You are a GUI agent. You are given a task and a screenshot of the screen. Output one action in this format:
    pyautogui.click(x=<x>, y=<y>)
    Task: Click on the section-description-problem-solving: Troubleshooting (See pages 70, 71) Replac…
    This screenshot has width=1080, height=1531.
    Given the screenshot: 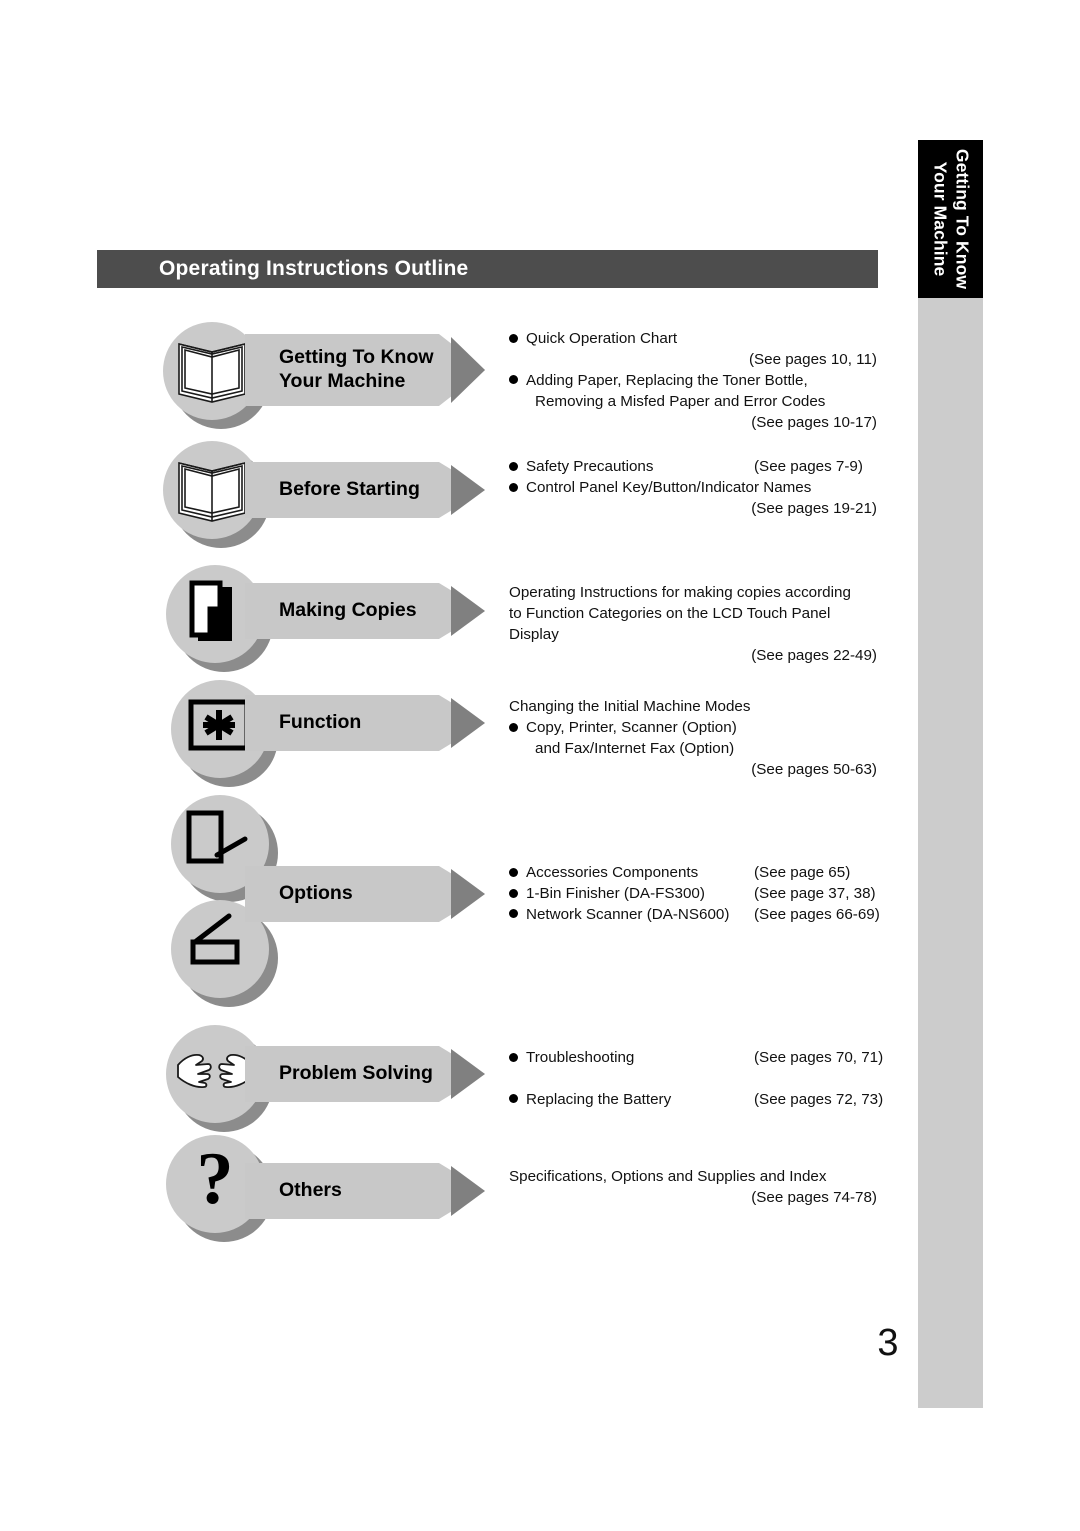 What is the action you would take?
    pyautogui.click(x=696, y=1079)
    